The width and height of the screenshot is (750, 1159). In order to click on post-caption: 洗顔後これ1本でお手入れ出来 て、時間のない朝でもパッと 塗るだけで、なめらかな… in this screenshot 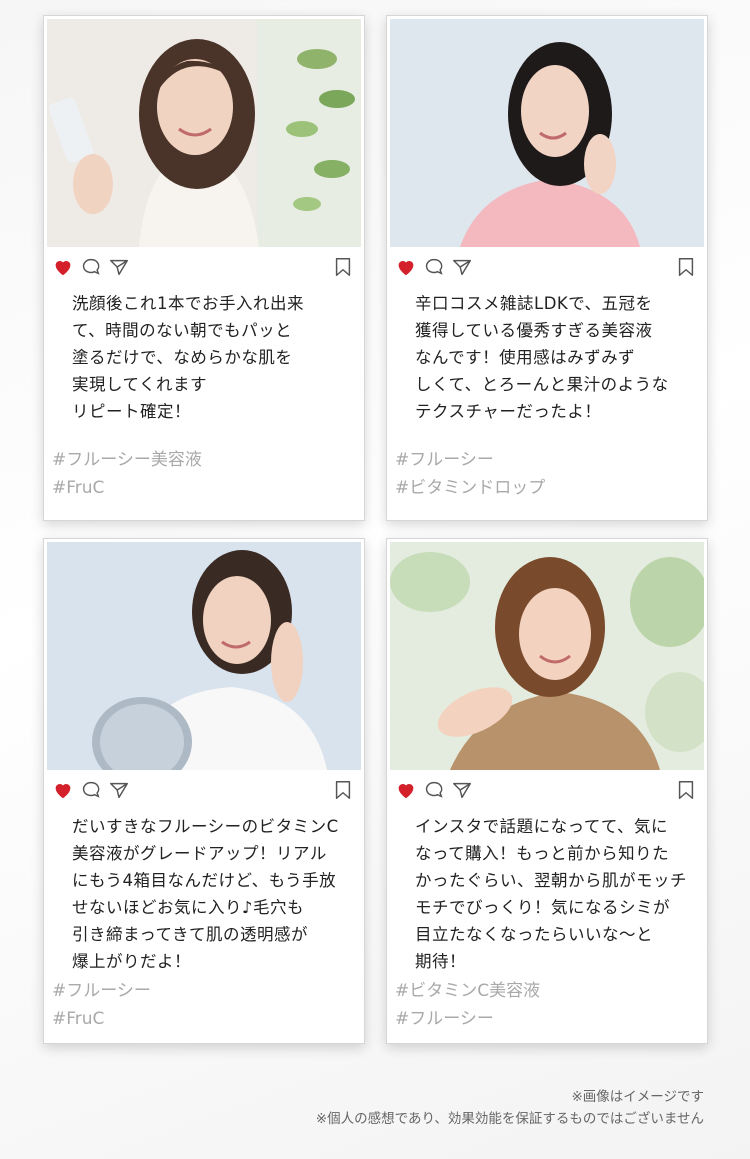, I will do `click(188, 357)`.